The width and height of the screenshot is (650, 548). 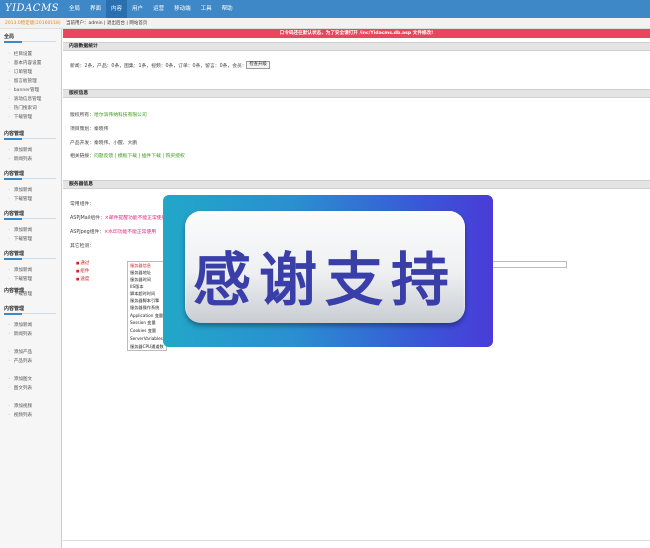 I want to click on list-item: 服务器信息, so click(x=140, y=266).